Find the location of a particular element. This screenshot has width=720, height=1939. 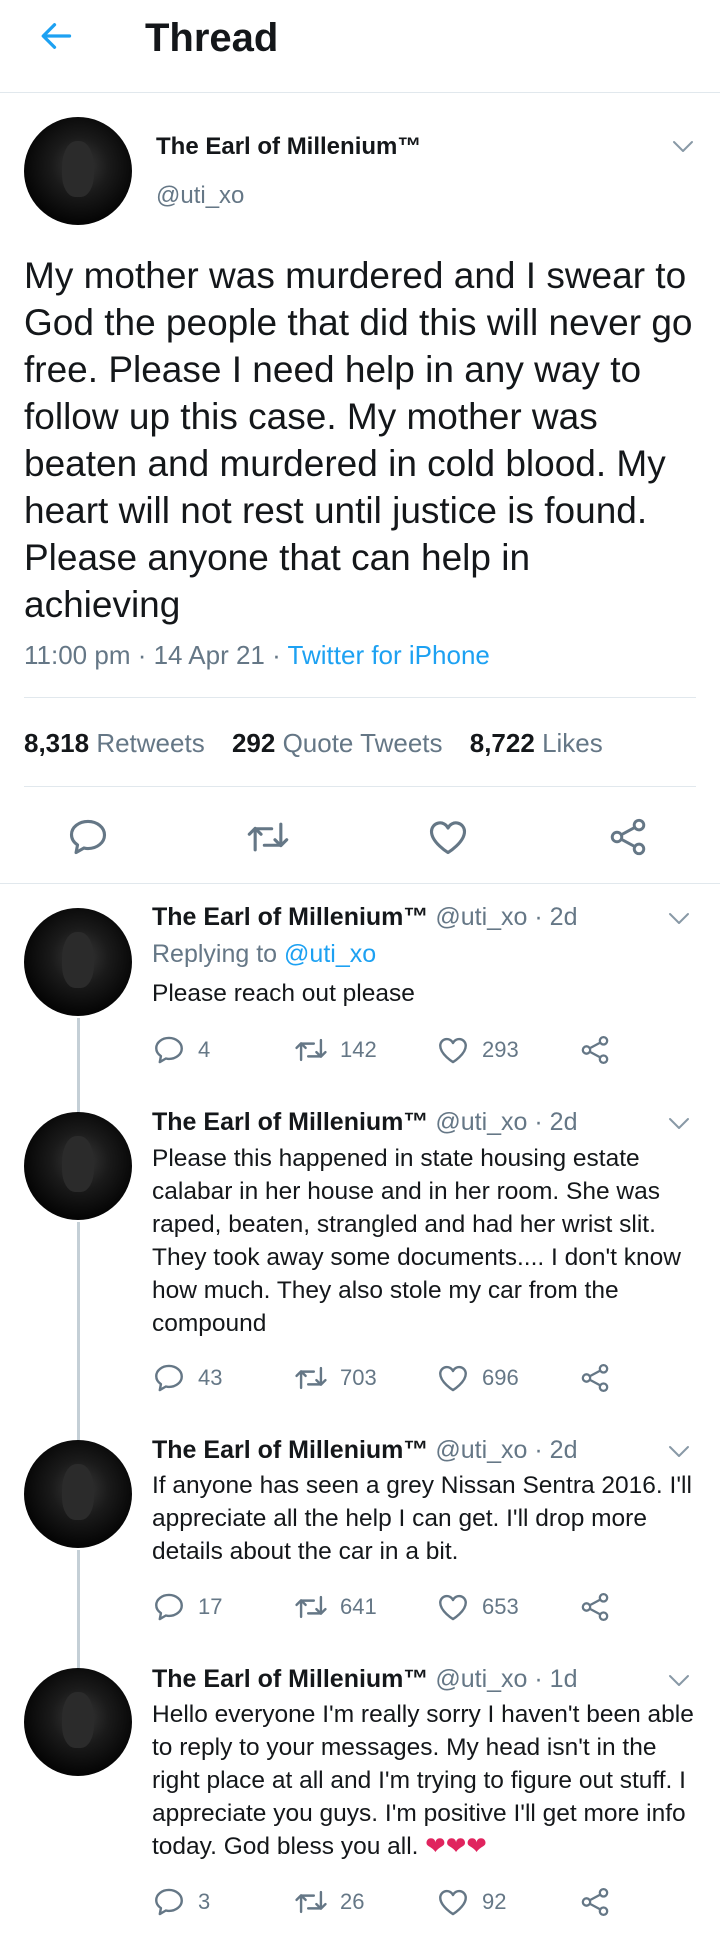

reply-comment-button: 43 is located at coordinates (187, 1378).